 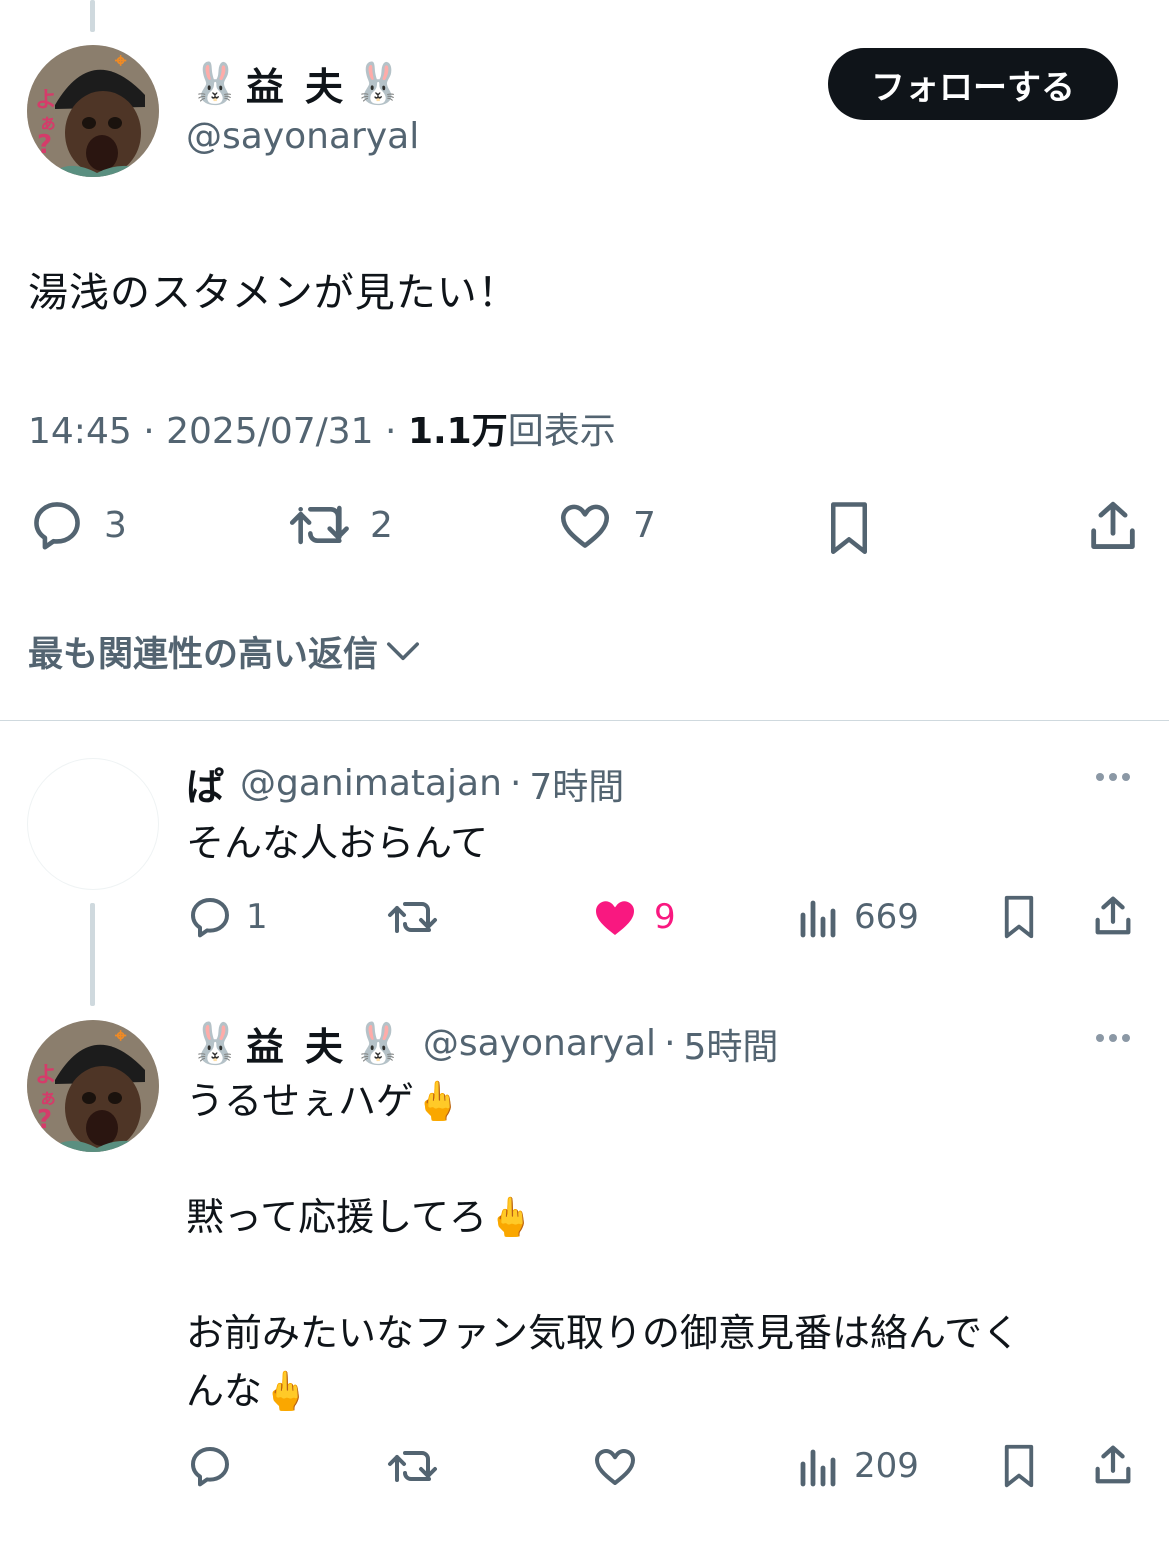 I want to click on views-label: 回表示, so click(x=561, y=431).